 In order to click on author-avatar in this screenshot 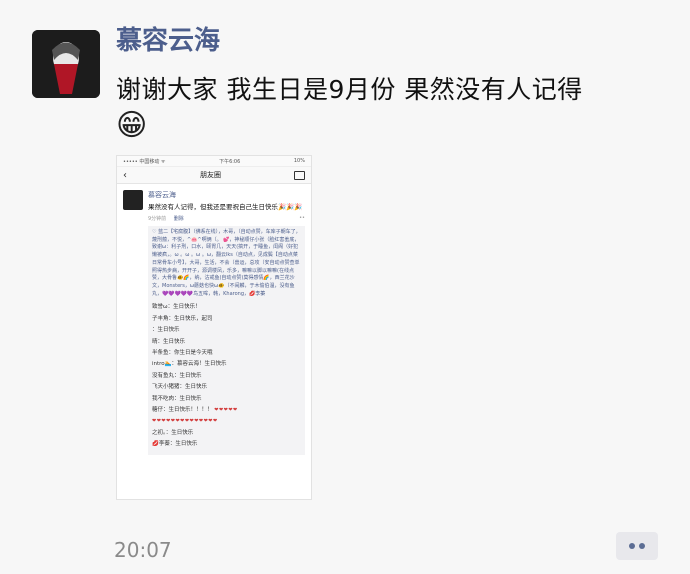, I will do `click(66, 64)`.